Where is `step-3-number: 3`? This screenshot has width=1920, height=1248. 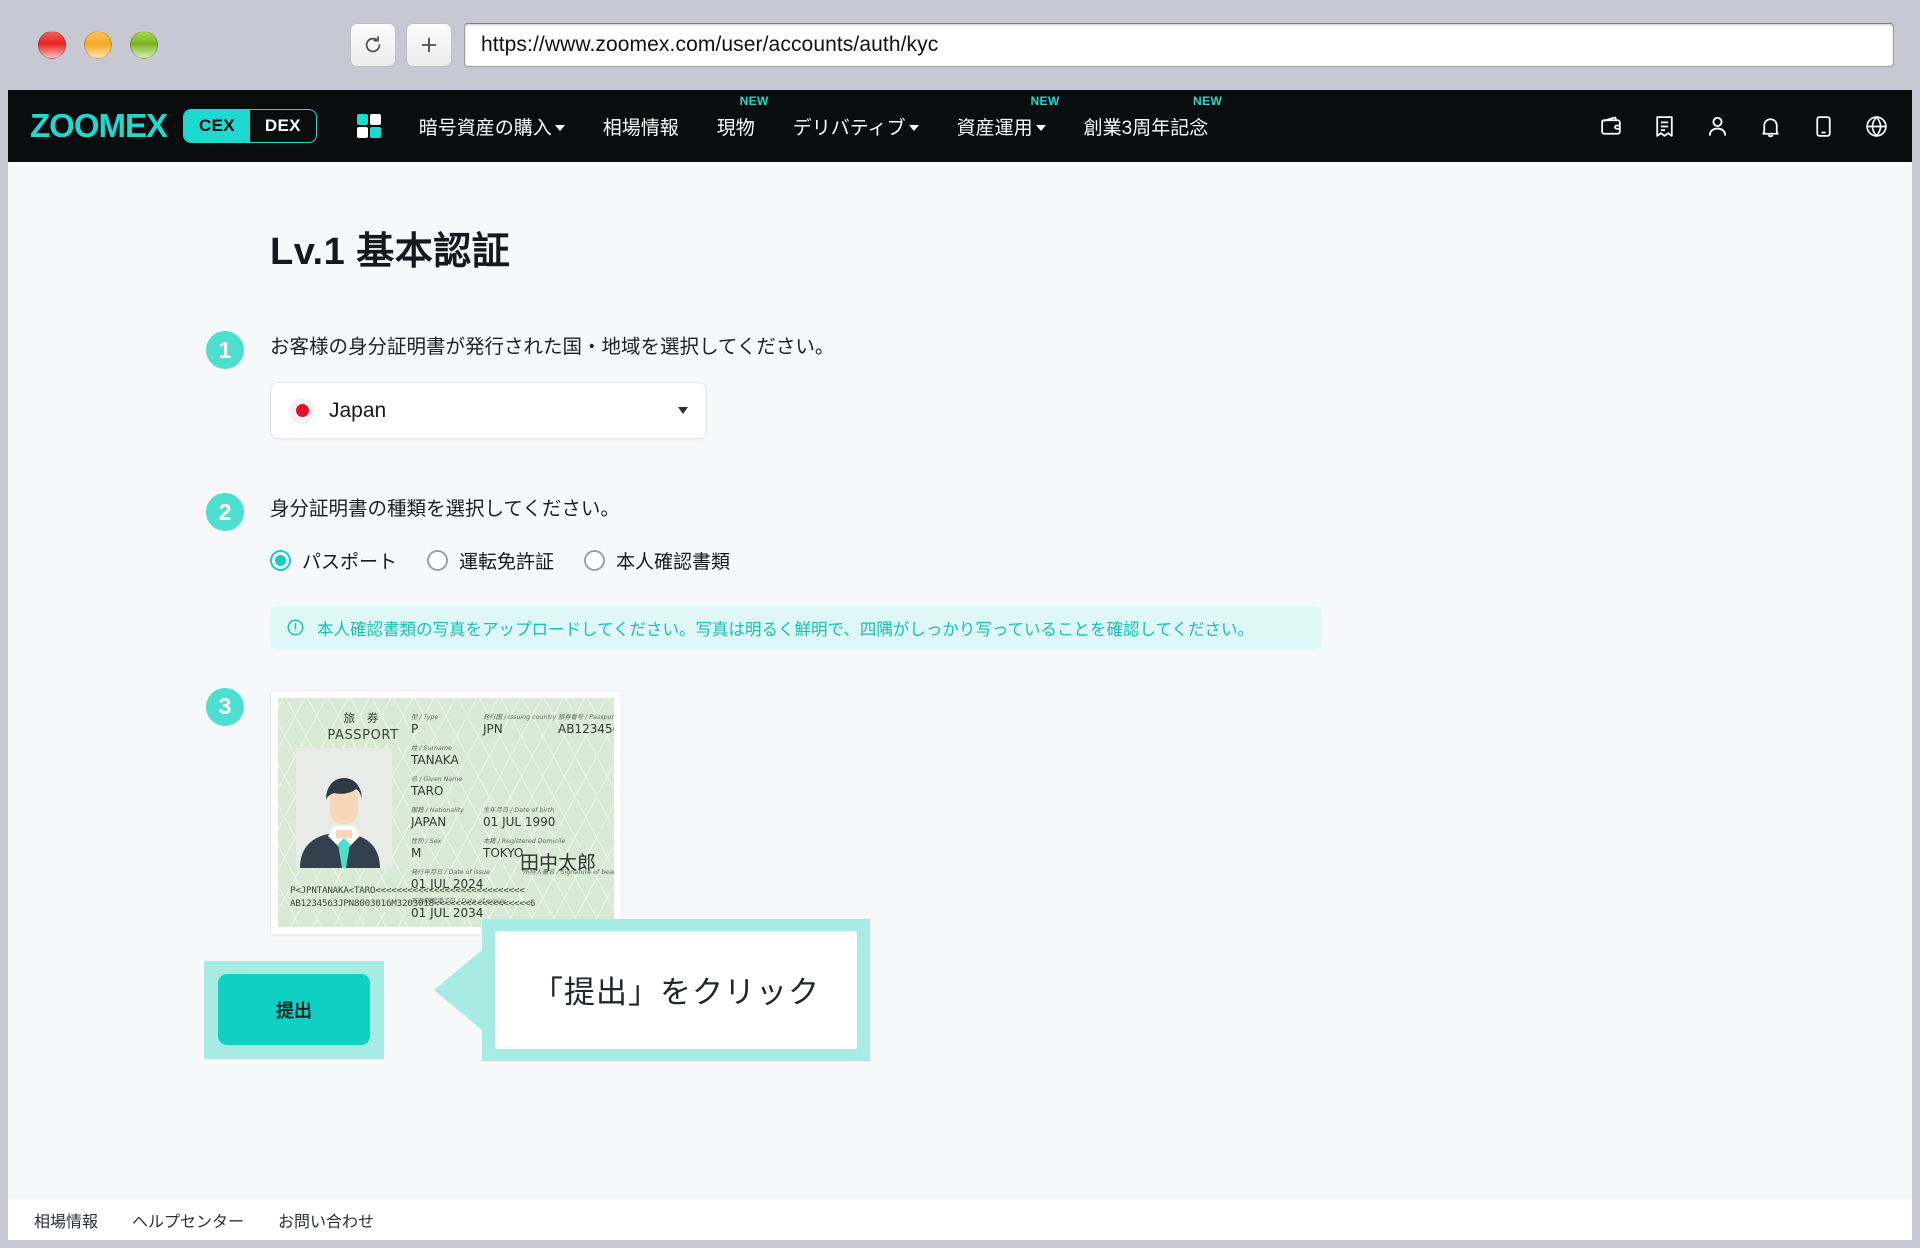 step-3-number: 3 is located at coordinates (225, 706).